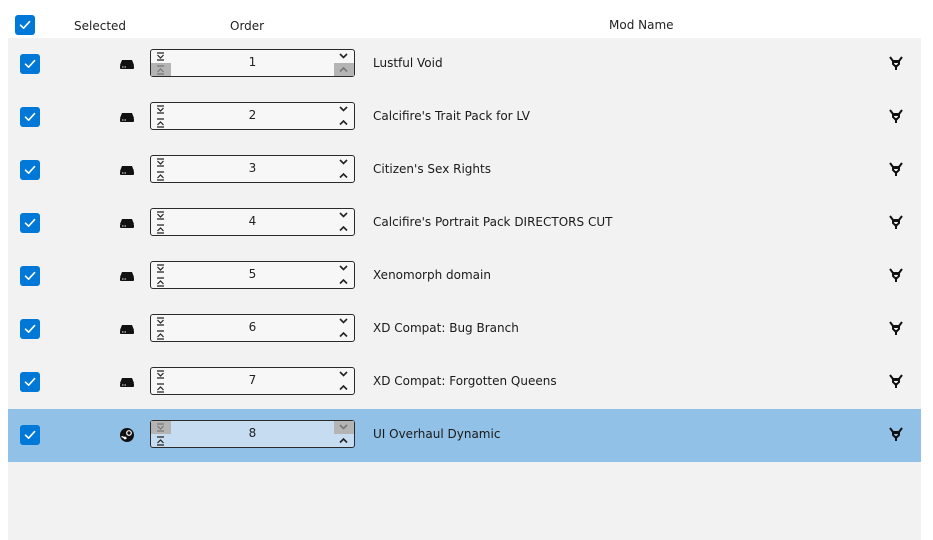 The image size is (933, 540). I want to click on order-value: 2, so click(252, 115).